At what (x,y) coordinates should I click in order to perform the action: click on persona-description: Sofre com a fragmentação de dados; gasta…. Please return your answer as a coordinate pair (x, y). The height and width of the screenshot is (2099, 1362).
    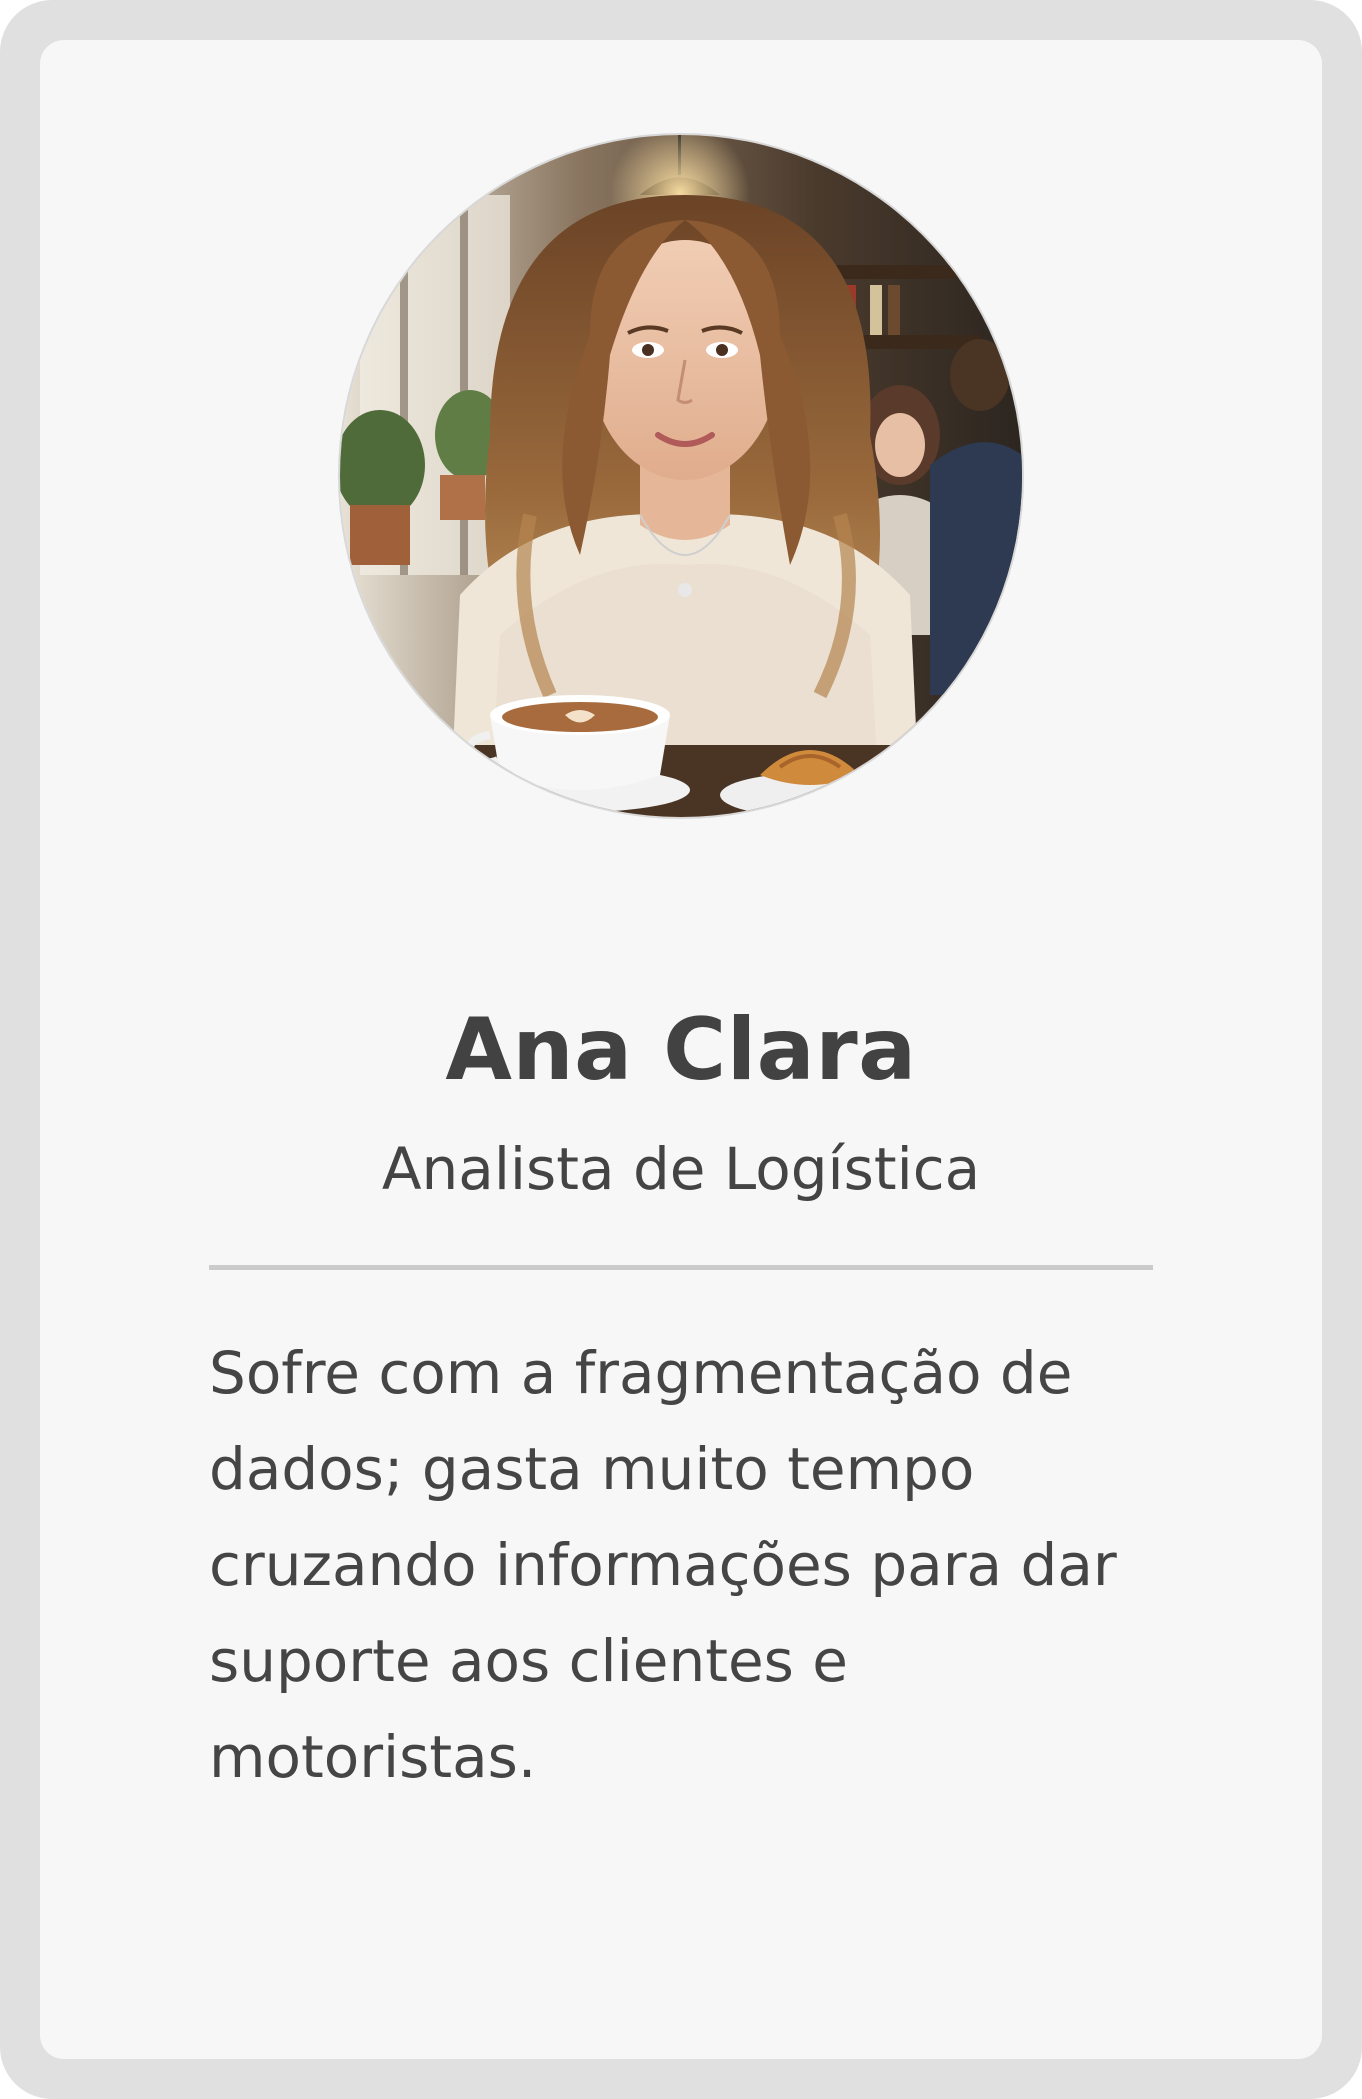
    Looking at the image, I should click on (663, 1565).